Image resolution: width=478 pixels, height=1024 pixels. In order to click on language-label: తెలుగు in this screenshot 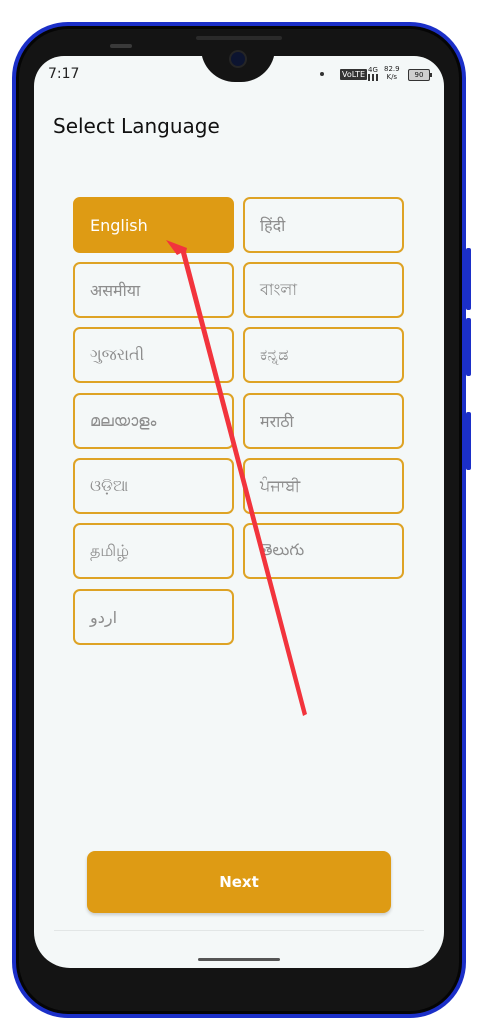, I will do `click(282, 549)`.